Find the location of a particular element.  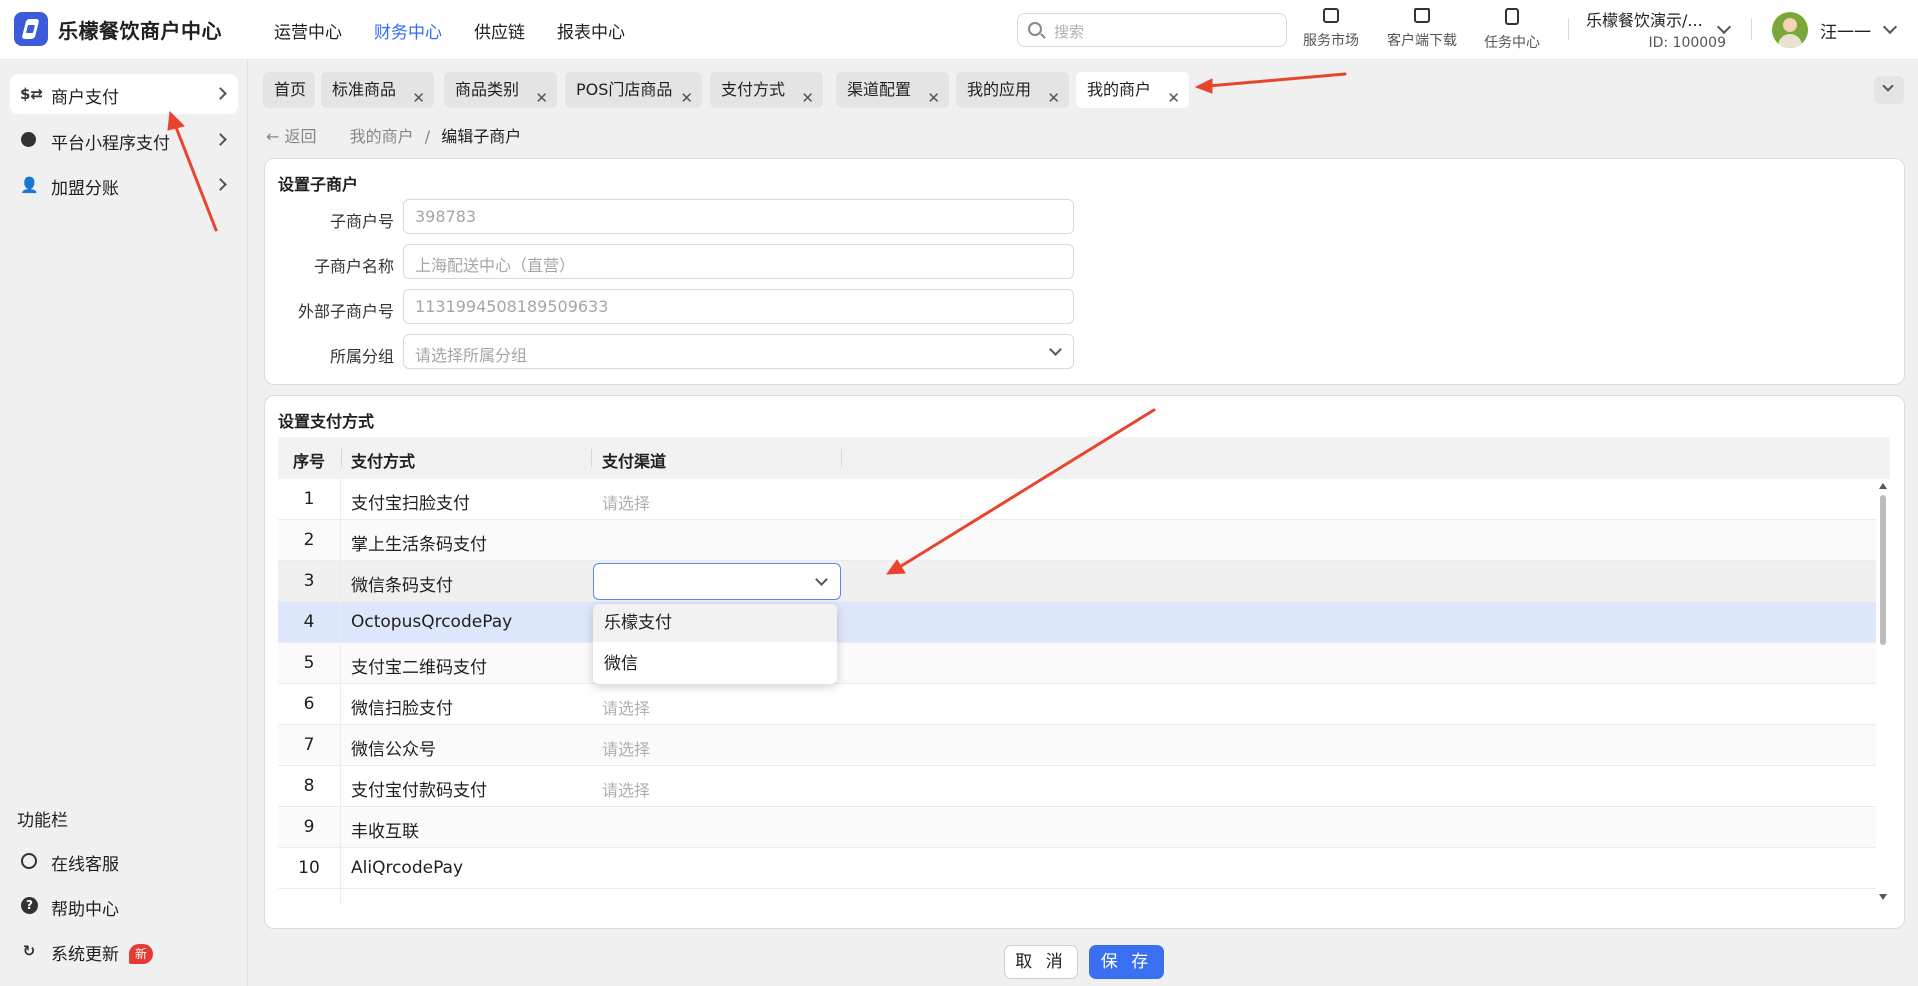

user-chevron-down-icon is located at coordinates (1890, 27).